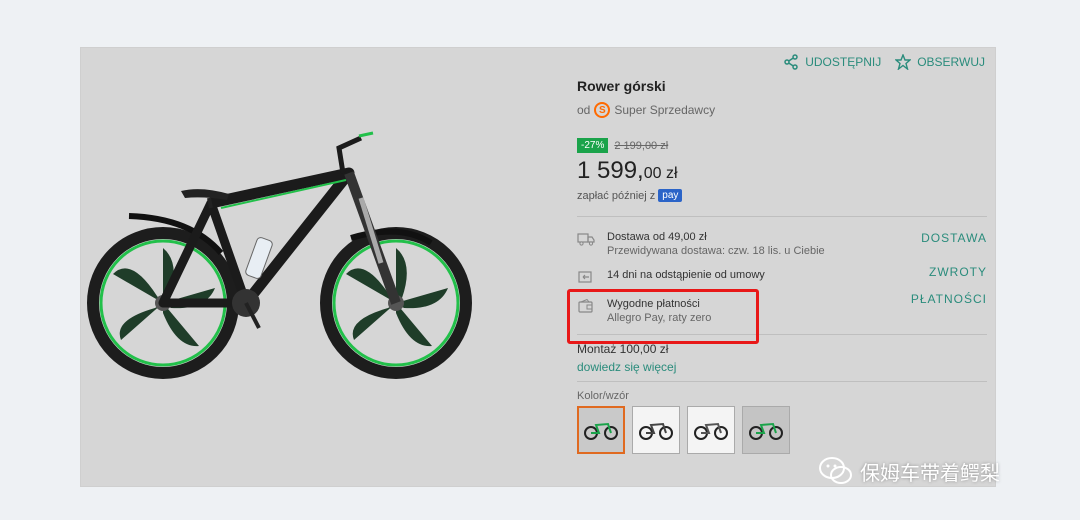 The height and width of the screenshot is (520, 1080). Describe the element at coordinates (616, 195) in the screenshot. I see `pay-later-text: zapłać później z` at that location.